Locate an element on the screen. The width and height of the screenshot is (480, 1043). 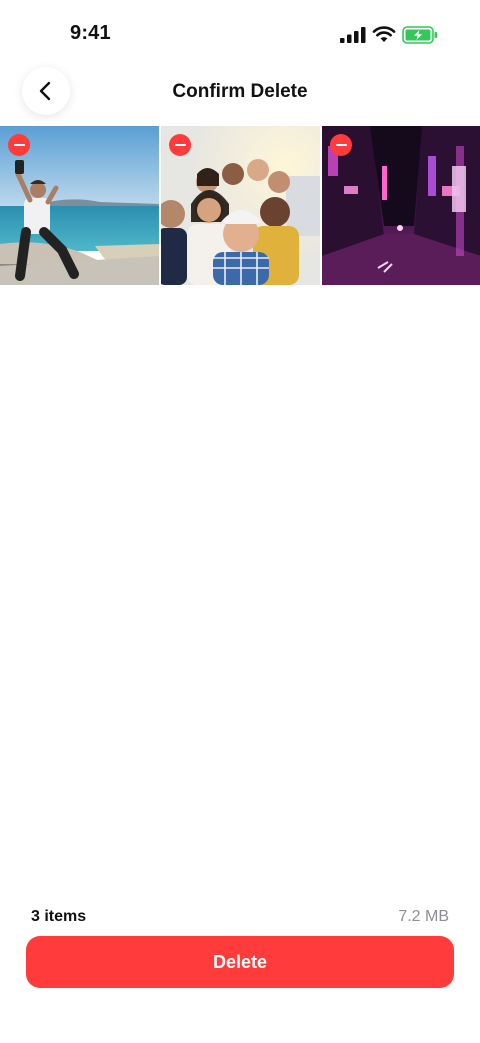
delete-button: Delete is located at coordinates (240, 962).